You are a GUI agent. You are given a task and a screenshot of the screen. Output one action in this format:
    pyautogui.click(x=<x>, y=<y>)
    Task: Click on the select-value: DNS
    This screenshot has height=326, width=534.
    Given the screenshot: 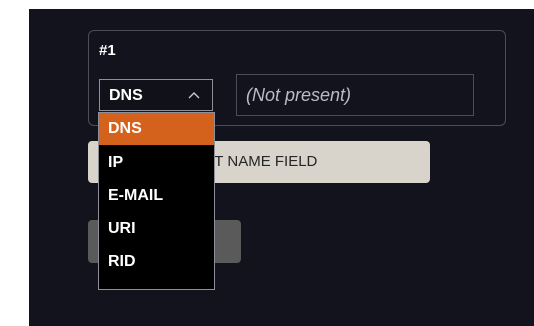 What is the action you would take?
    pyautogui.click(x=126, y=95)
    